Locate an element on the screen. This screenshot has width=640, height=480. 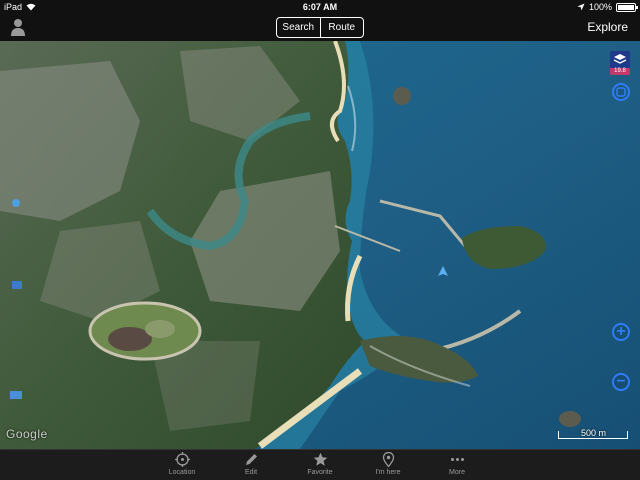
search-route-segmented-control: Search Route is located at coordinates (320, 27).